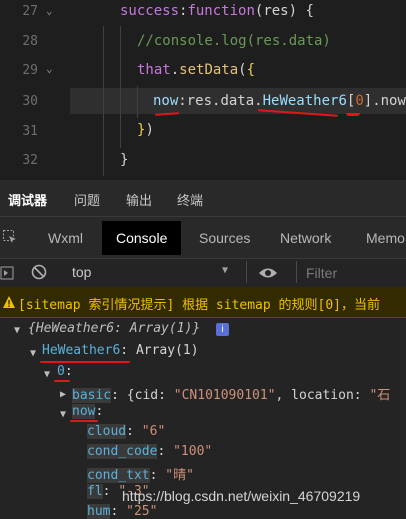 This screenshot has height=519, width=406. What do you see at coordinates (152, 272) in the screenshot?
I see `context-select: top ▼` at bounding box center [152, 272].